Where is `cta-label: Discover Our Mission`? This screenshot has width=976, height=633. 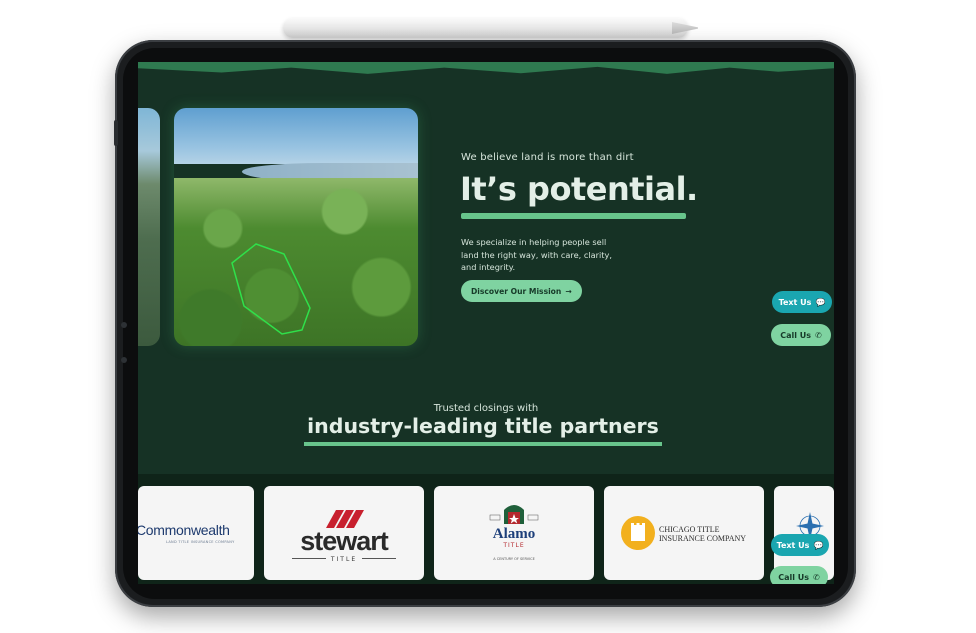
cta-label: Discover Our Mission is located at coordinates (516, 291).